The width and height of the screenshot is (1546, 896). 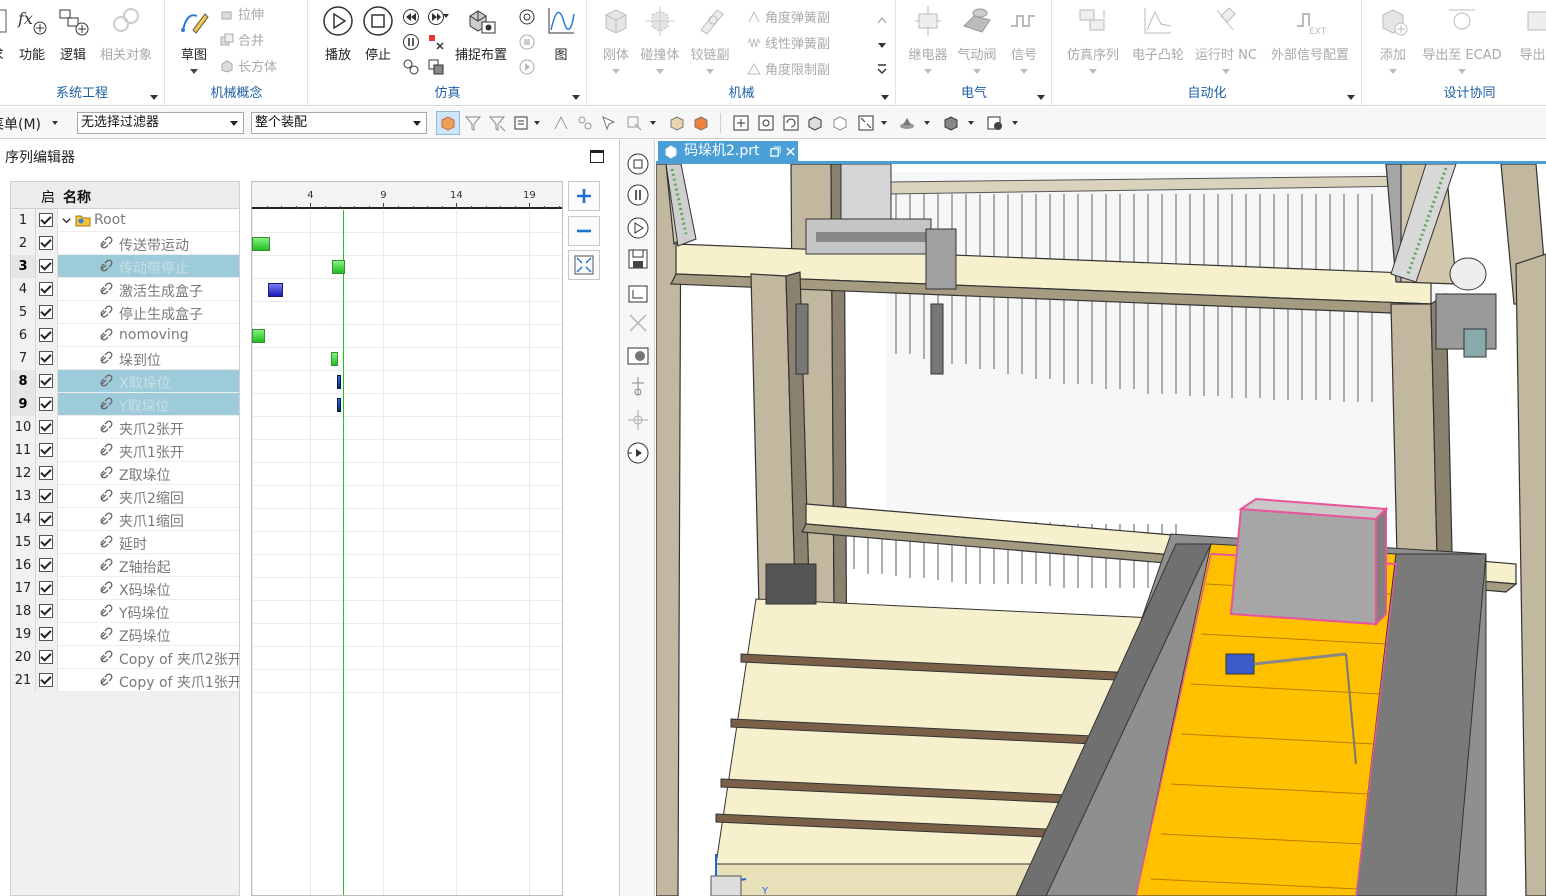 What do you see at coordinates (882, 21) in the screenshot?
I see `scroll-up-icon` at bounding box center [882, 21].